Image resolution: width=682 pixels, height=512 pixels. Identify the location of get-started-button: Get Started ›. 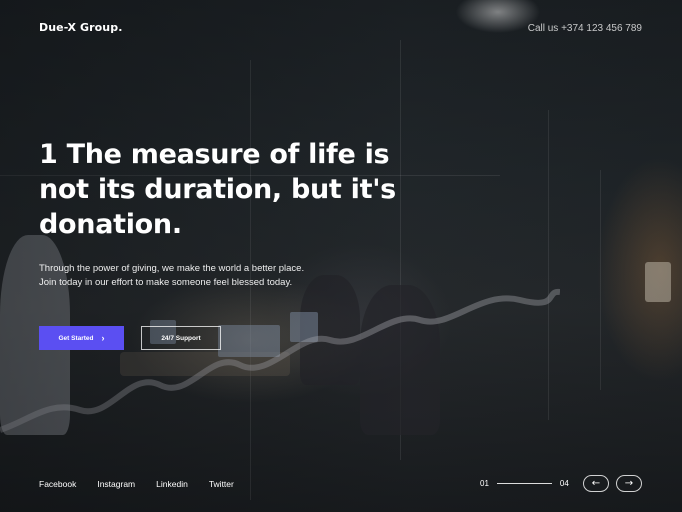
(81, 338).